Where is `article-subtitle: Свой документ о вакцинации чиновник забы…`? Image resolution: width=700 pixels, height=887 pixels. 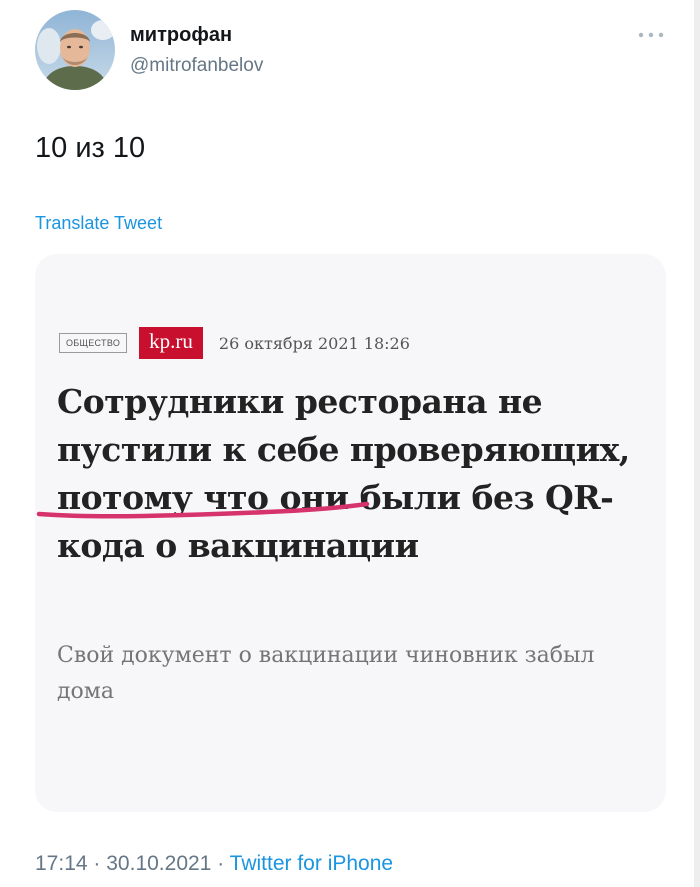
article-subtitle: Свой документ о вакцинации чиновник забы… is located at coordinates (326, 673).